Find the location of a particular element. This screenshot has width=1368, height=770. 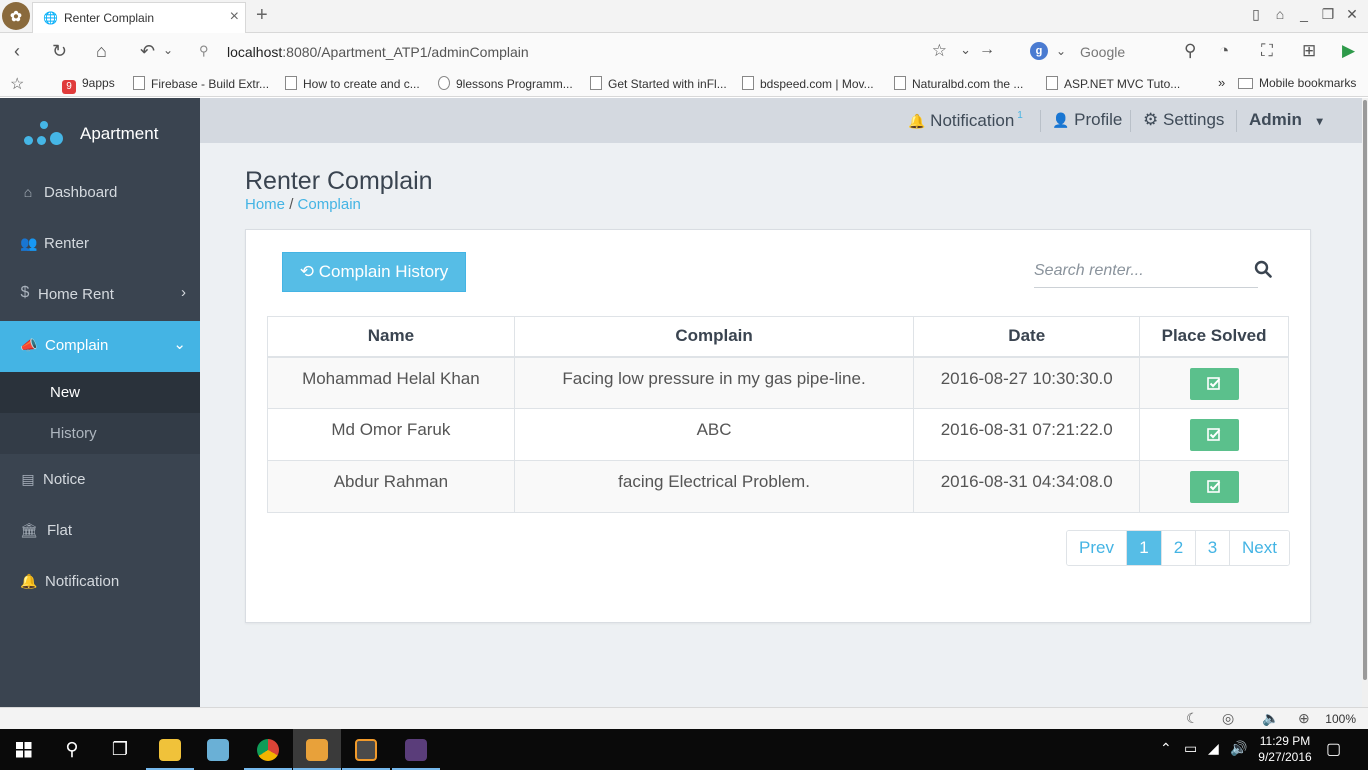

bookmark-item: 9 9apps is located at coordinates (88, 85).